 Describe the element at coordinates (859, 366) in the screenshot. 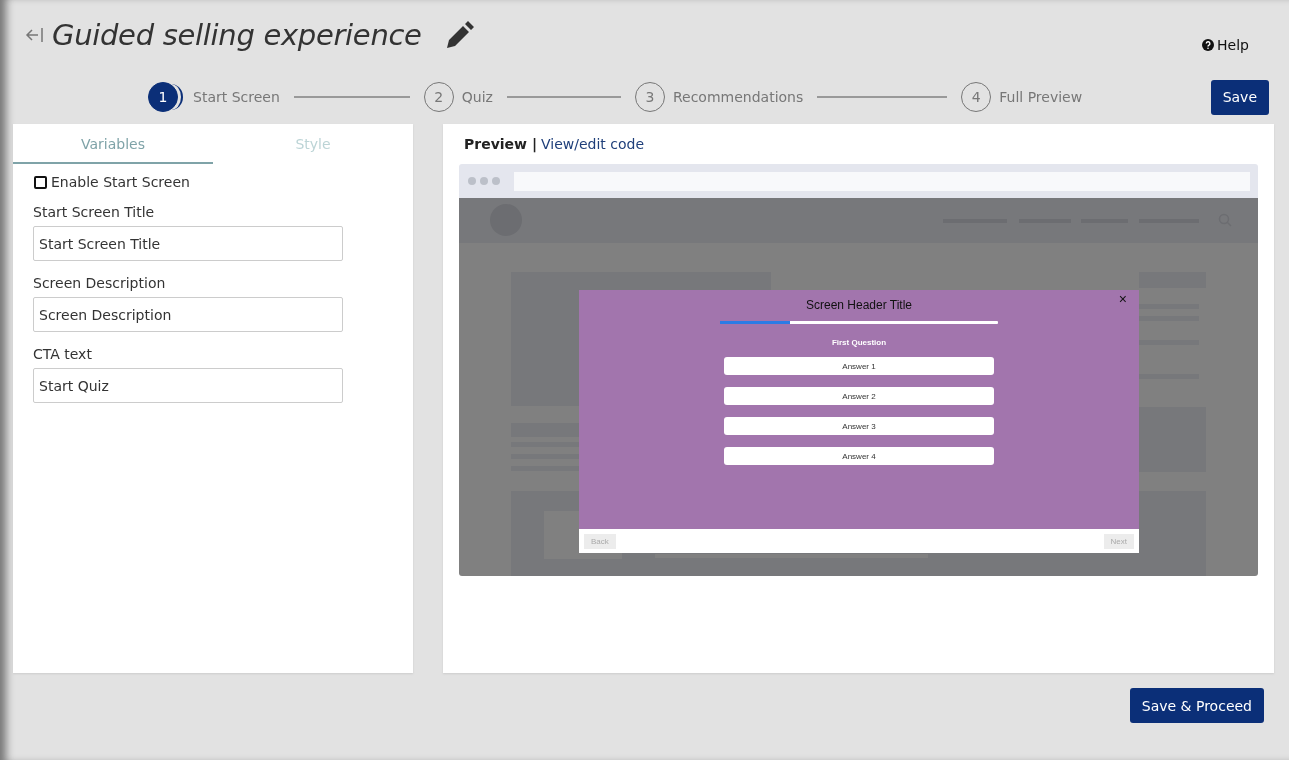

I see `answer-button: Answer 1` at that location.